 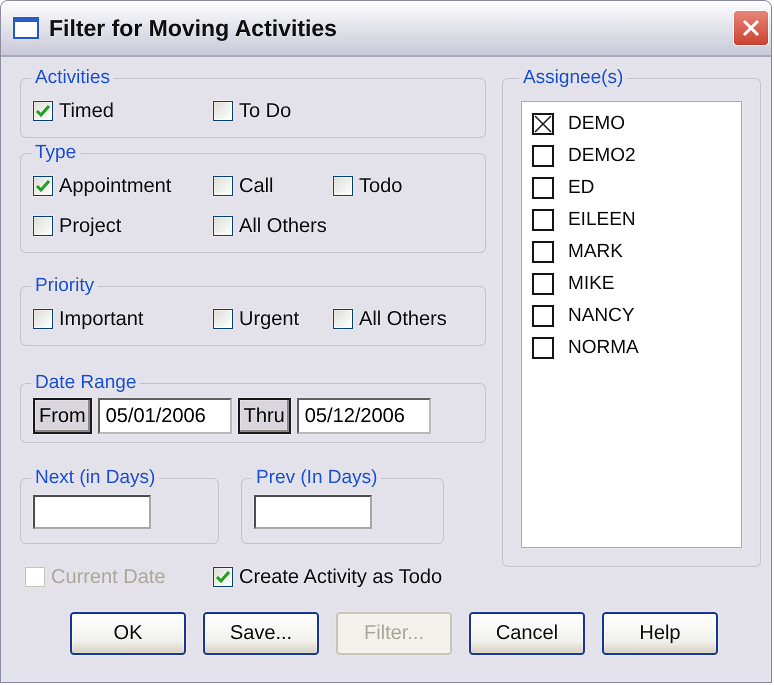 What do you see at coordinates (269, 319) in the screenshot?
I see `option-label: Urgent` at bounding box center [269, 319].